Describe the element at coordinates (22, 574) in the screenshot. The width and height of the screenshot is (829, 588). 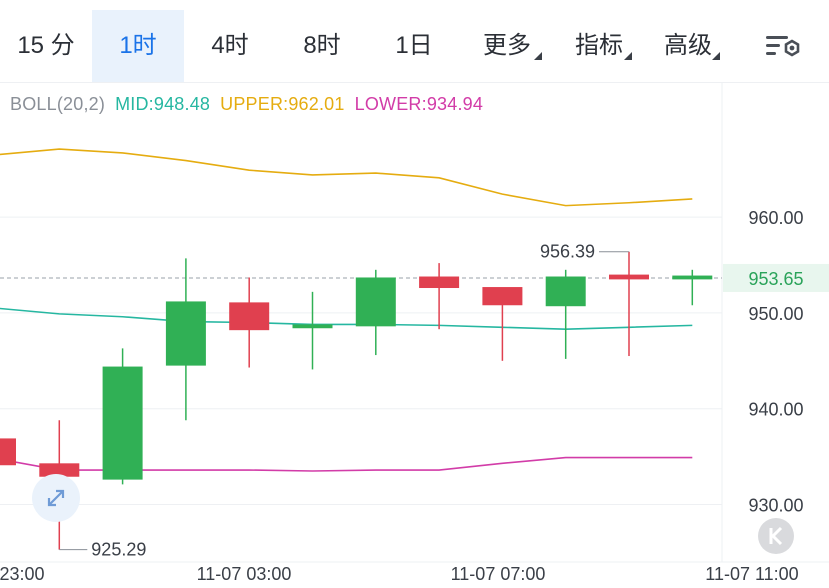
I see `x-tick-label: 23:00` at that location.